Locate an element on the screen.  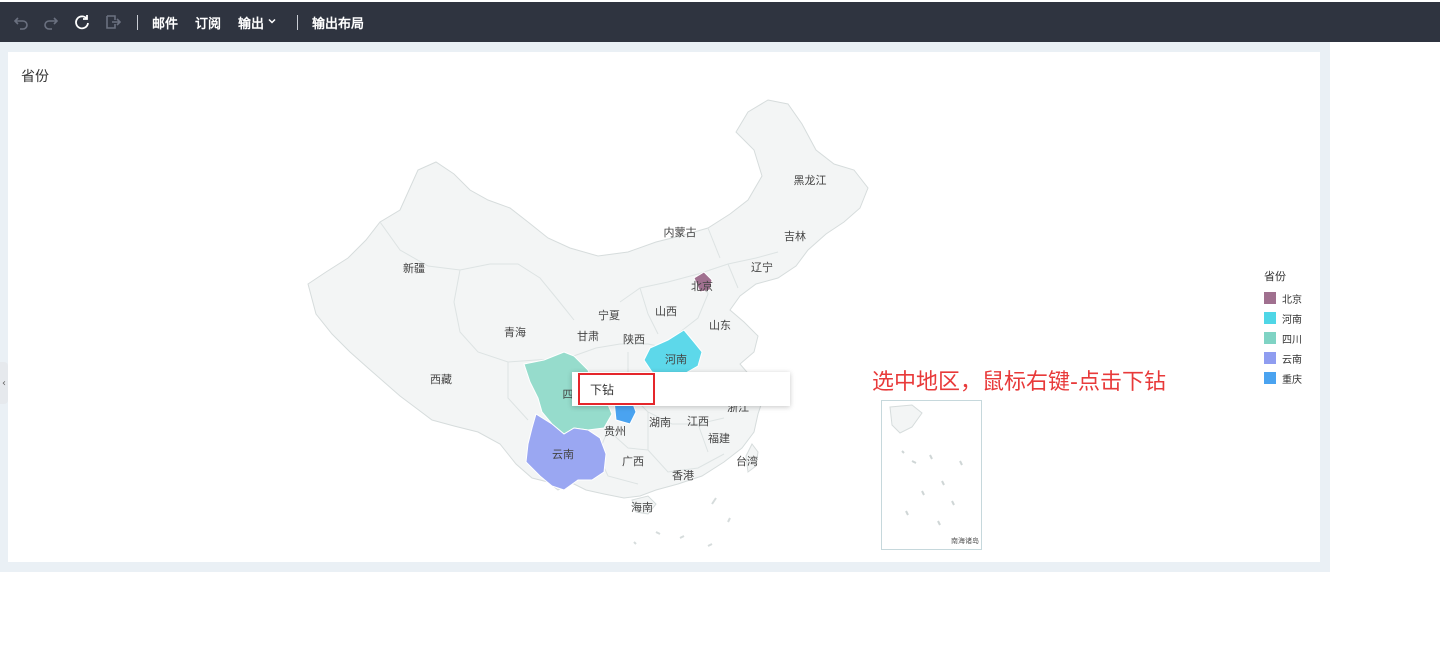
drill-down-highlight-box is located at coordinates (616, 389).